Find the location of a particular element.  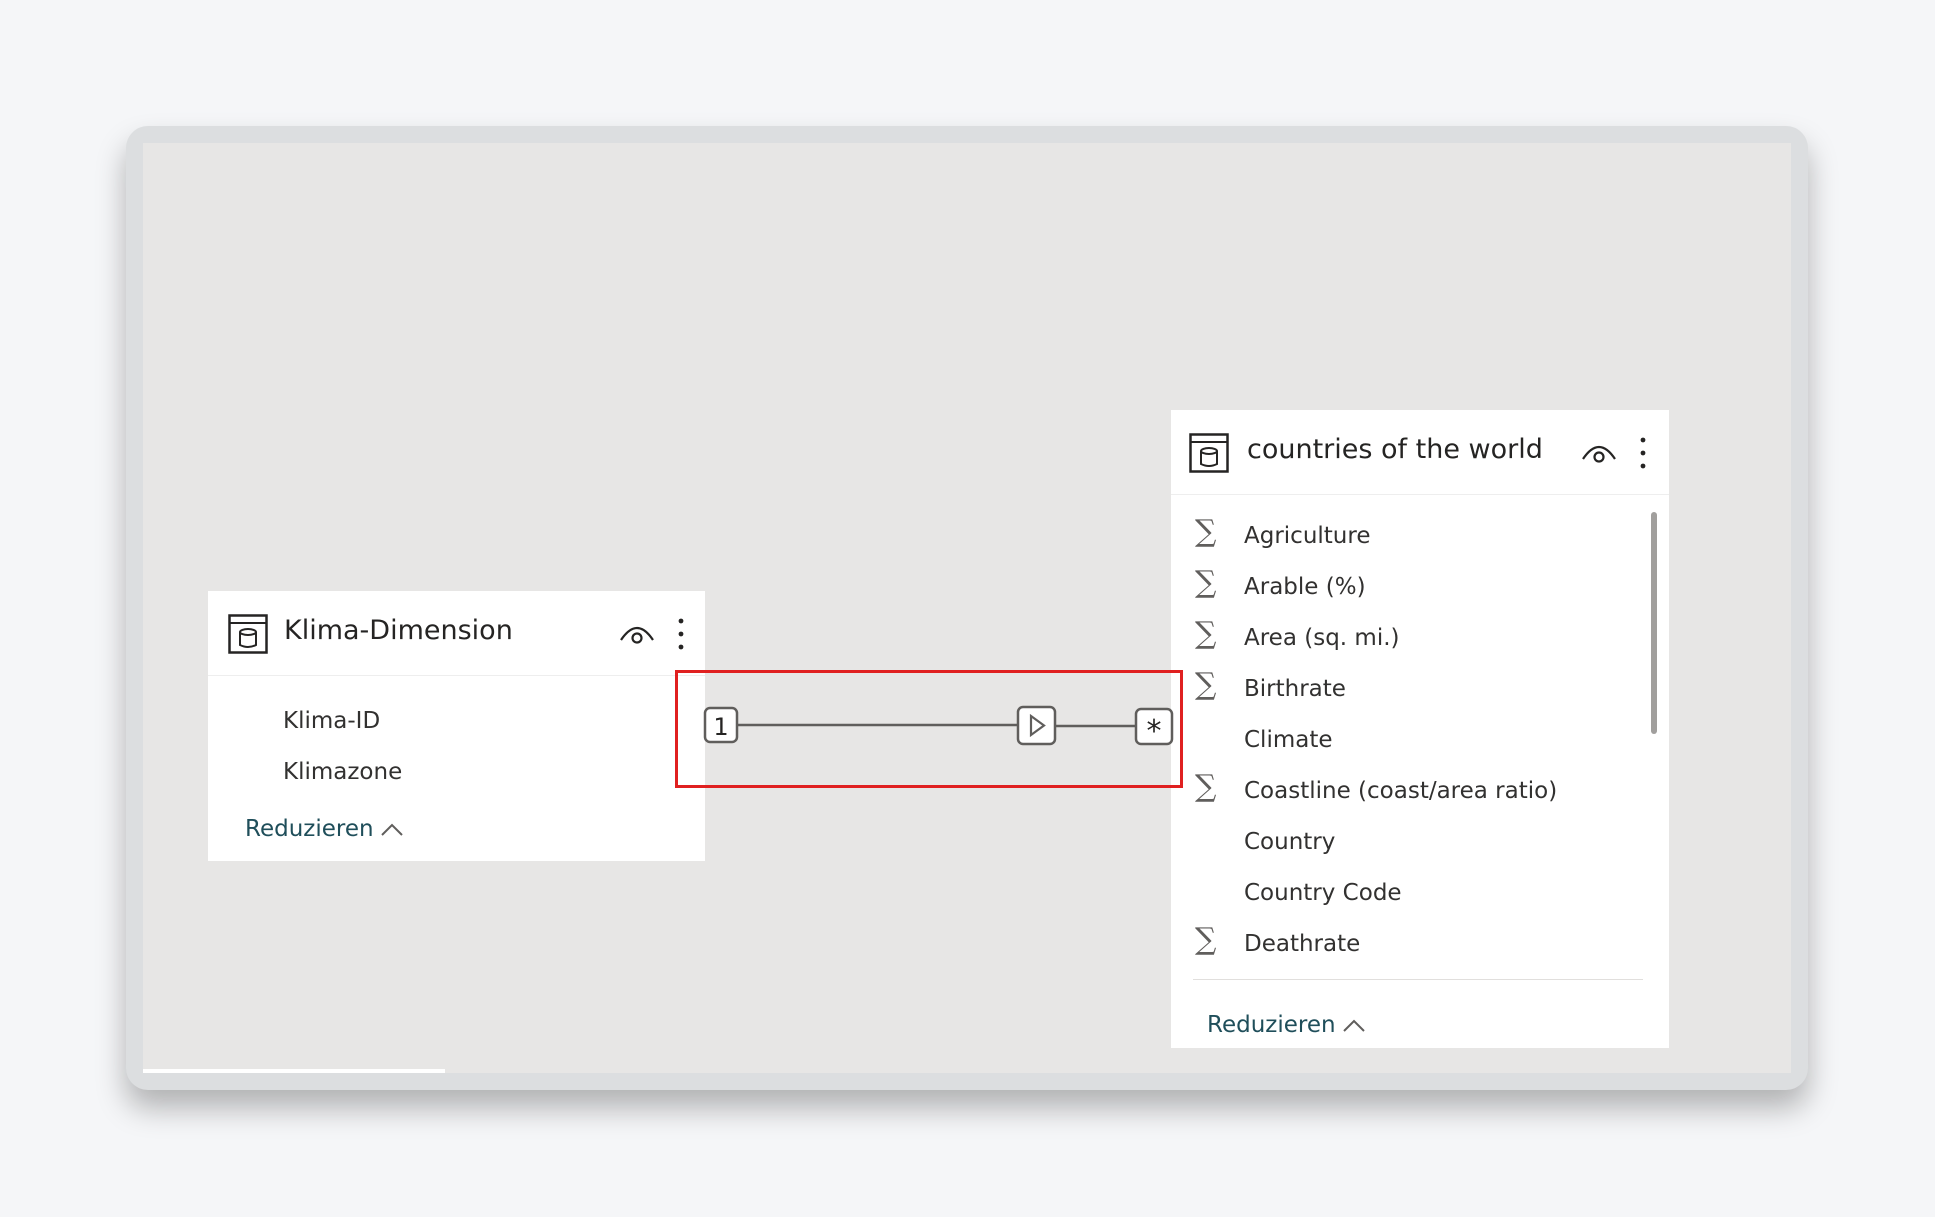

canvas-scroll-strip is located at coordinates (294, 1071).